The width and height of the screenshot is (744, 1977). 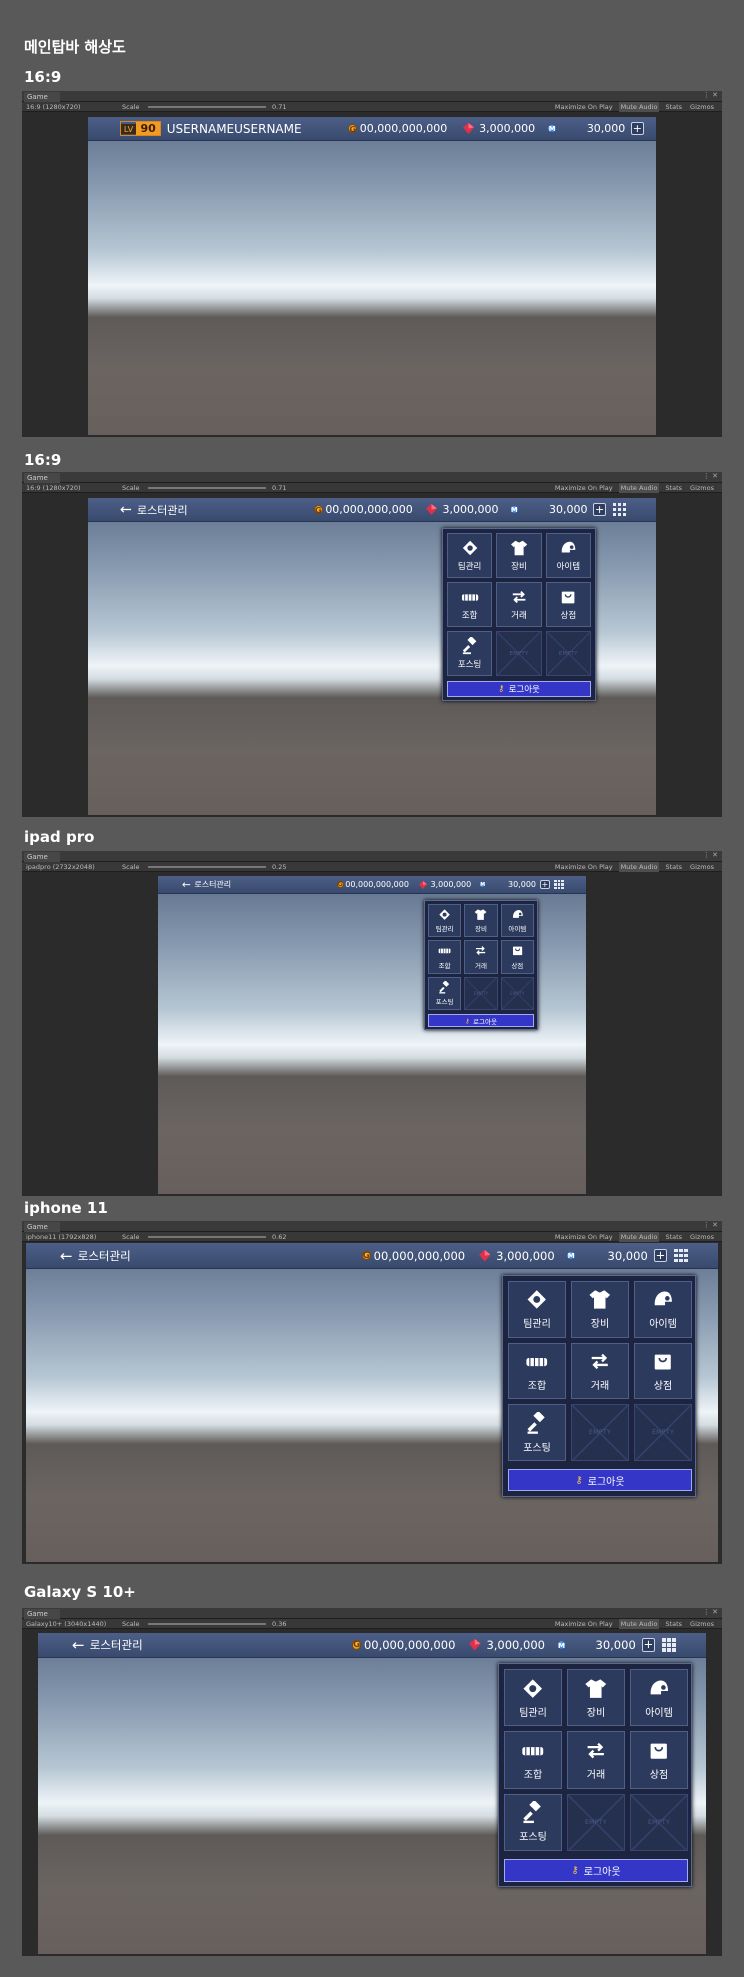 What do you see at coordinates (61, 1237) in the screenshot?
I see `resolution-select: iphone11 (1792x828)` at bounding box center [61, 1237].